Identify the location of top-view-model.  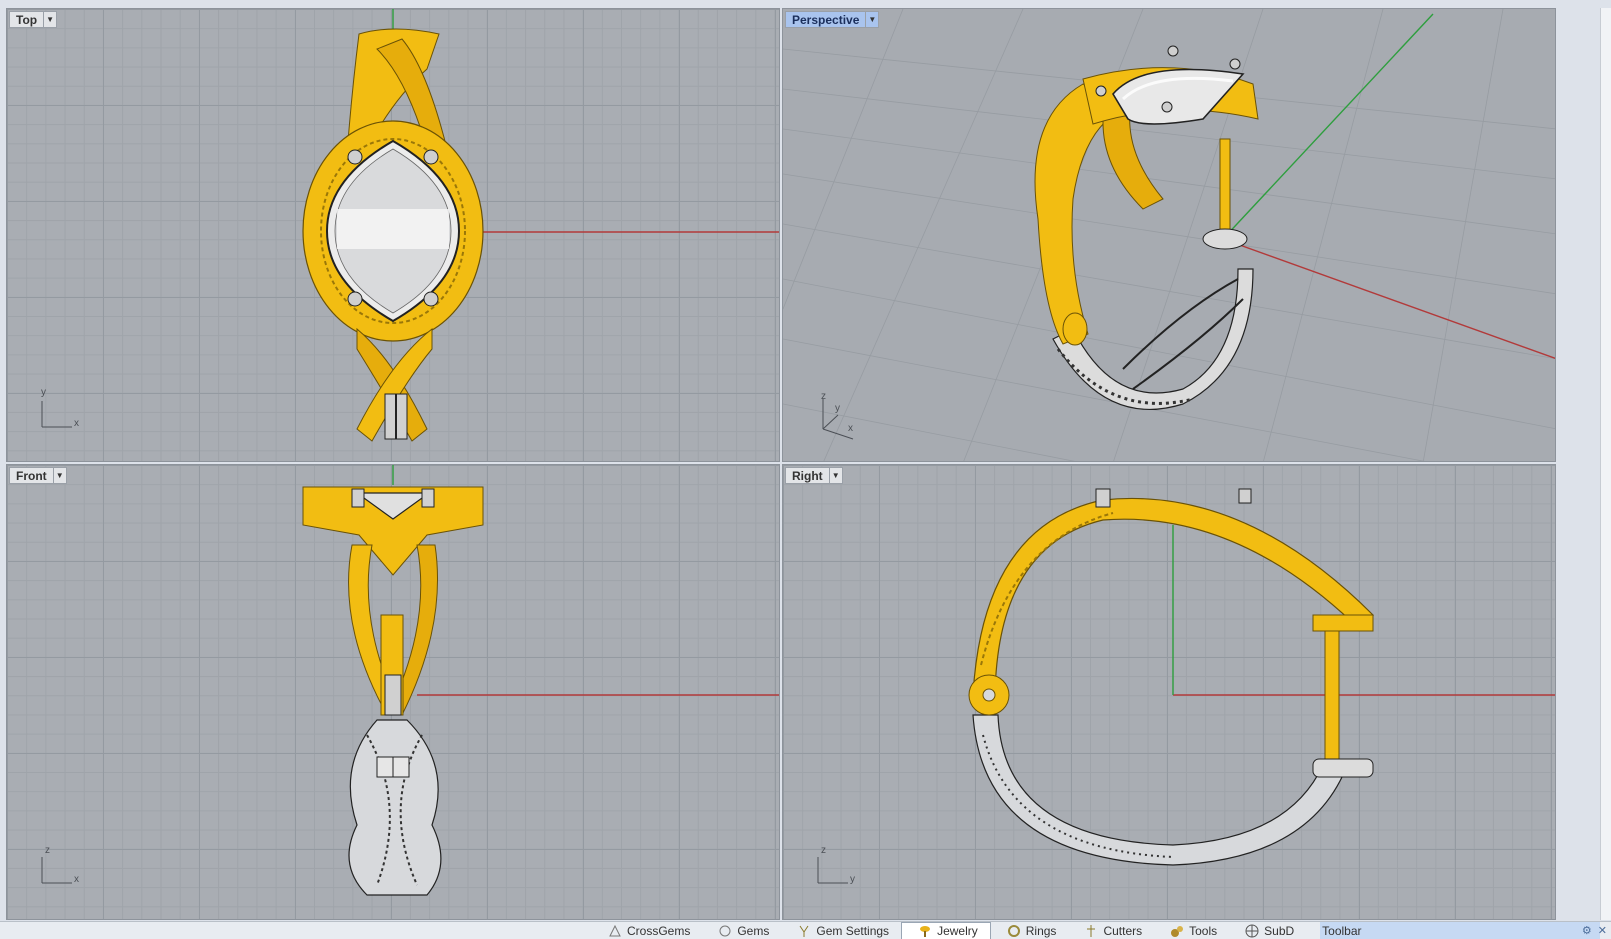
(540, 225).